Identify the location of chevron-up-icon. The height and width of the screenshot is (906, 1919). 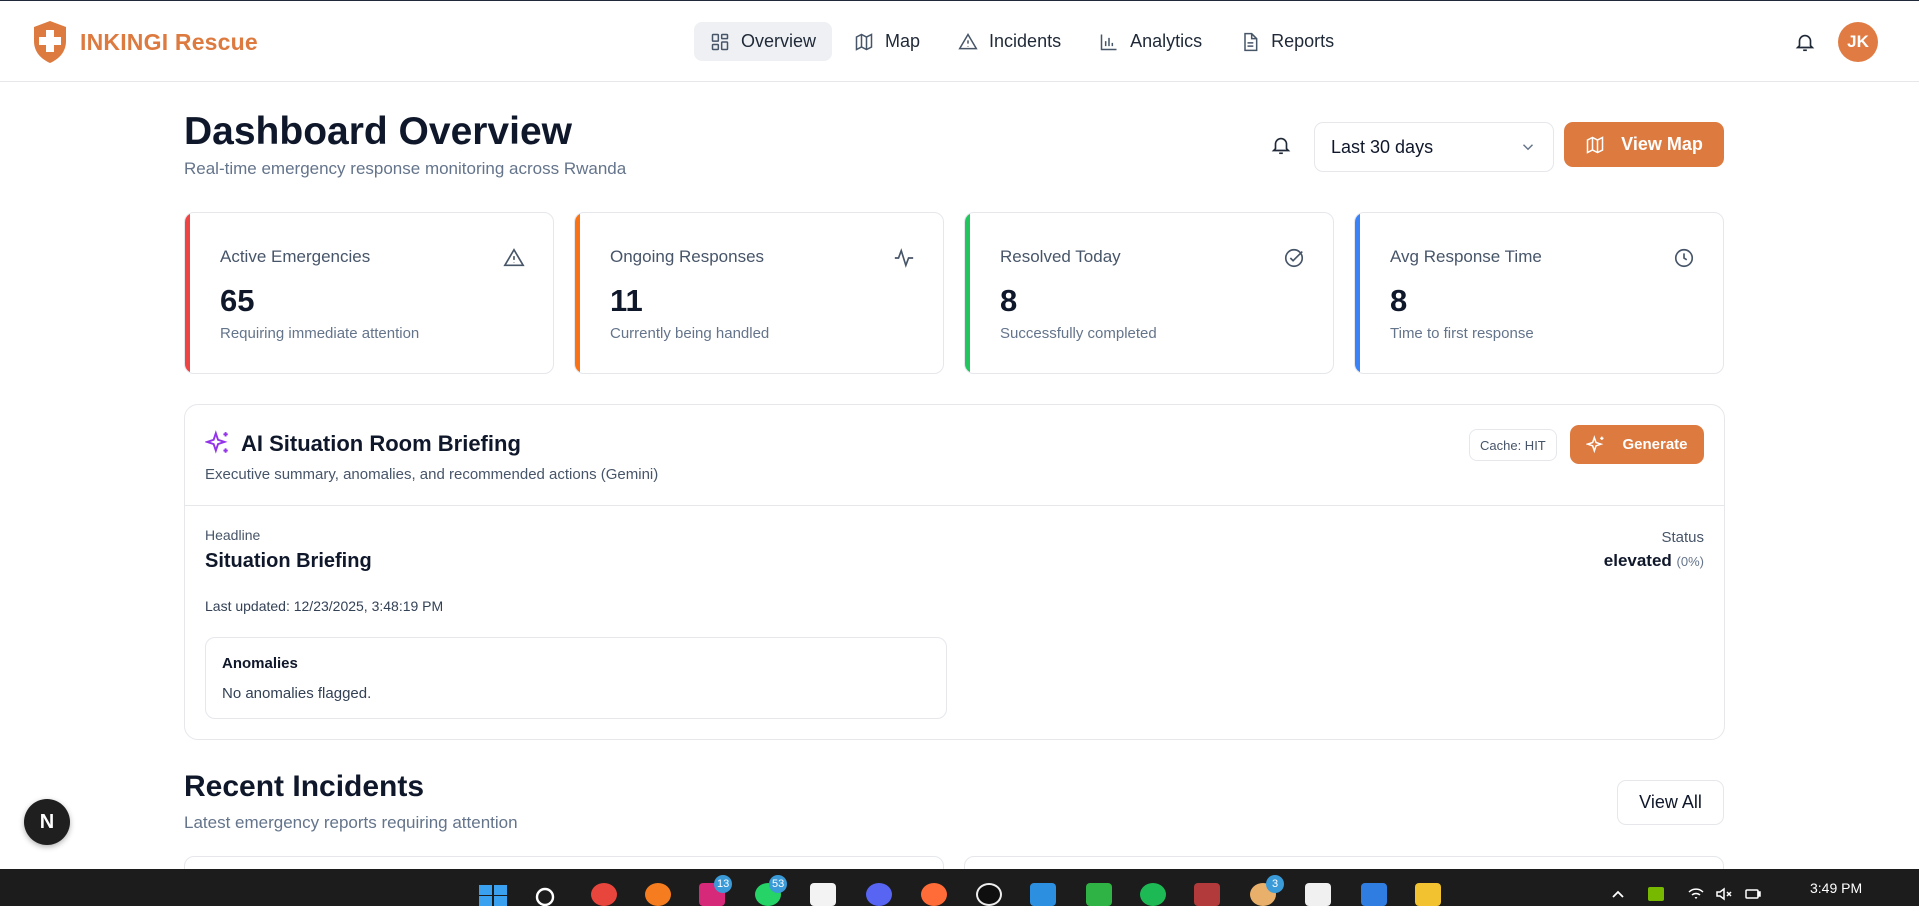
(1618, 894).